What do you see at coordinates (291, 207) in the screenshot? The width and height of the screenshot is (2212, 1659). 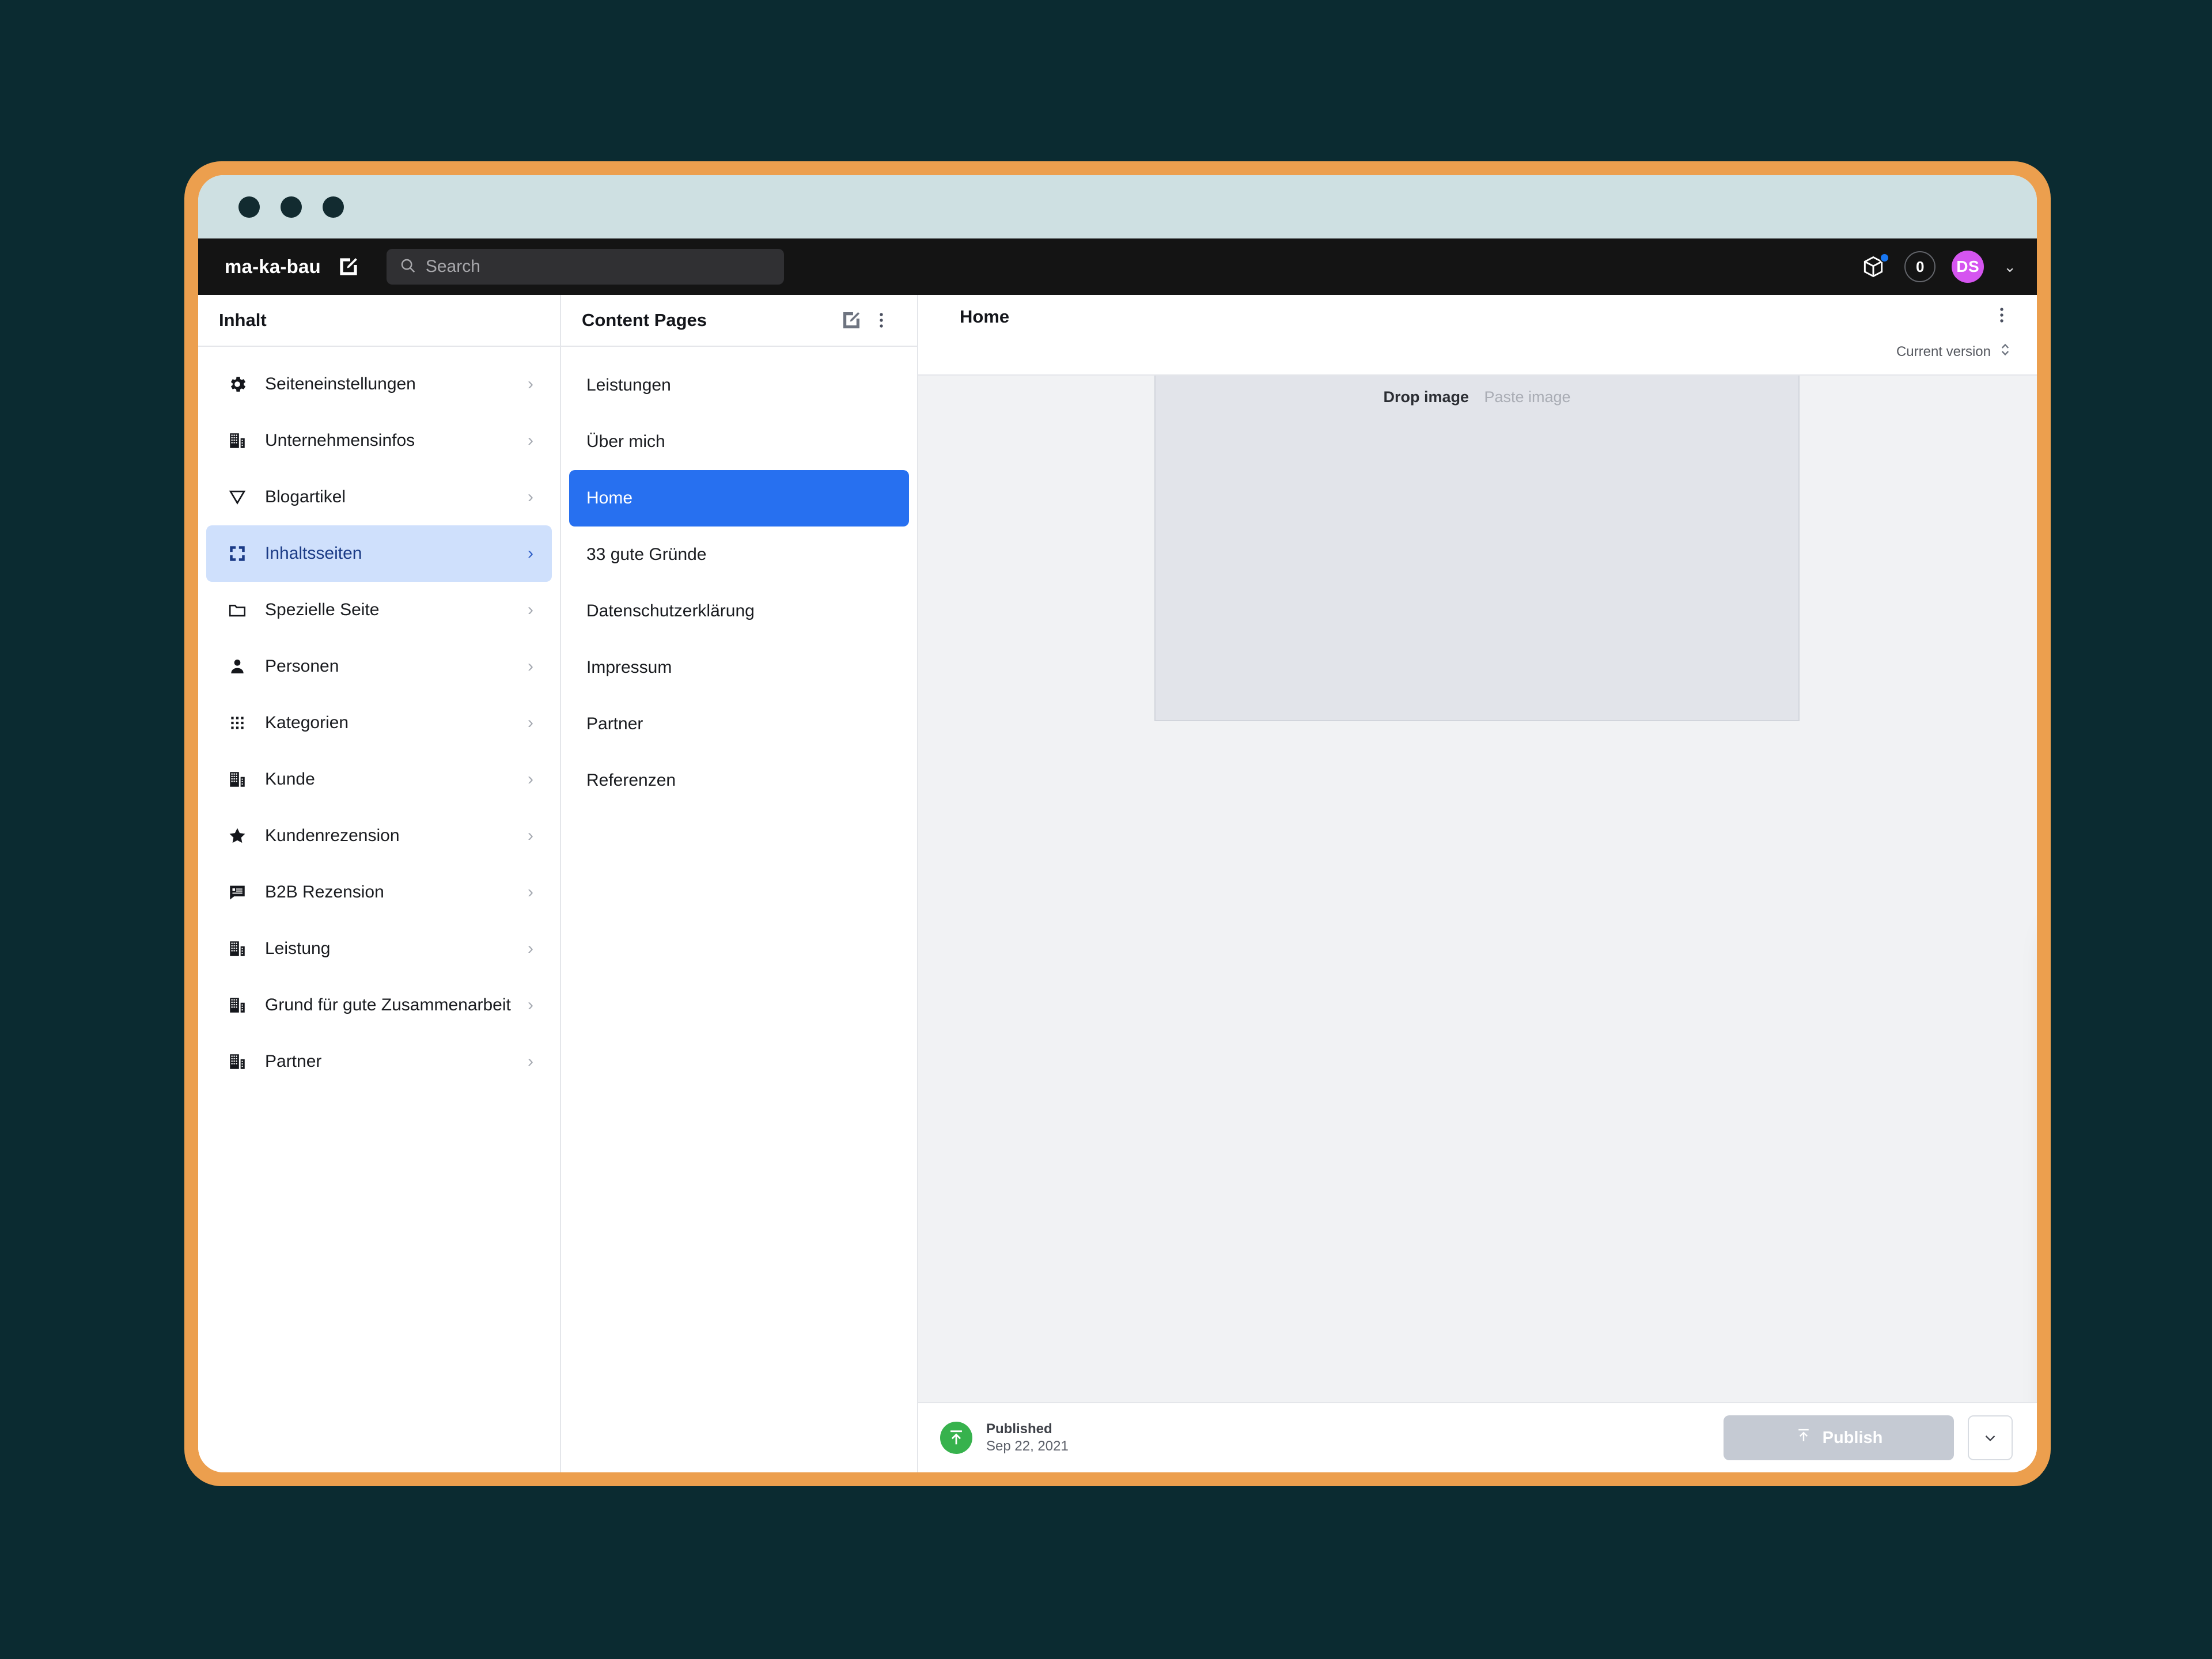 I see `window-minimize-dot` at bounding box center [291, 207].